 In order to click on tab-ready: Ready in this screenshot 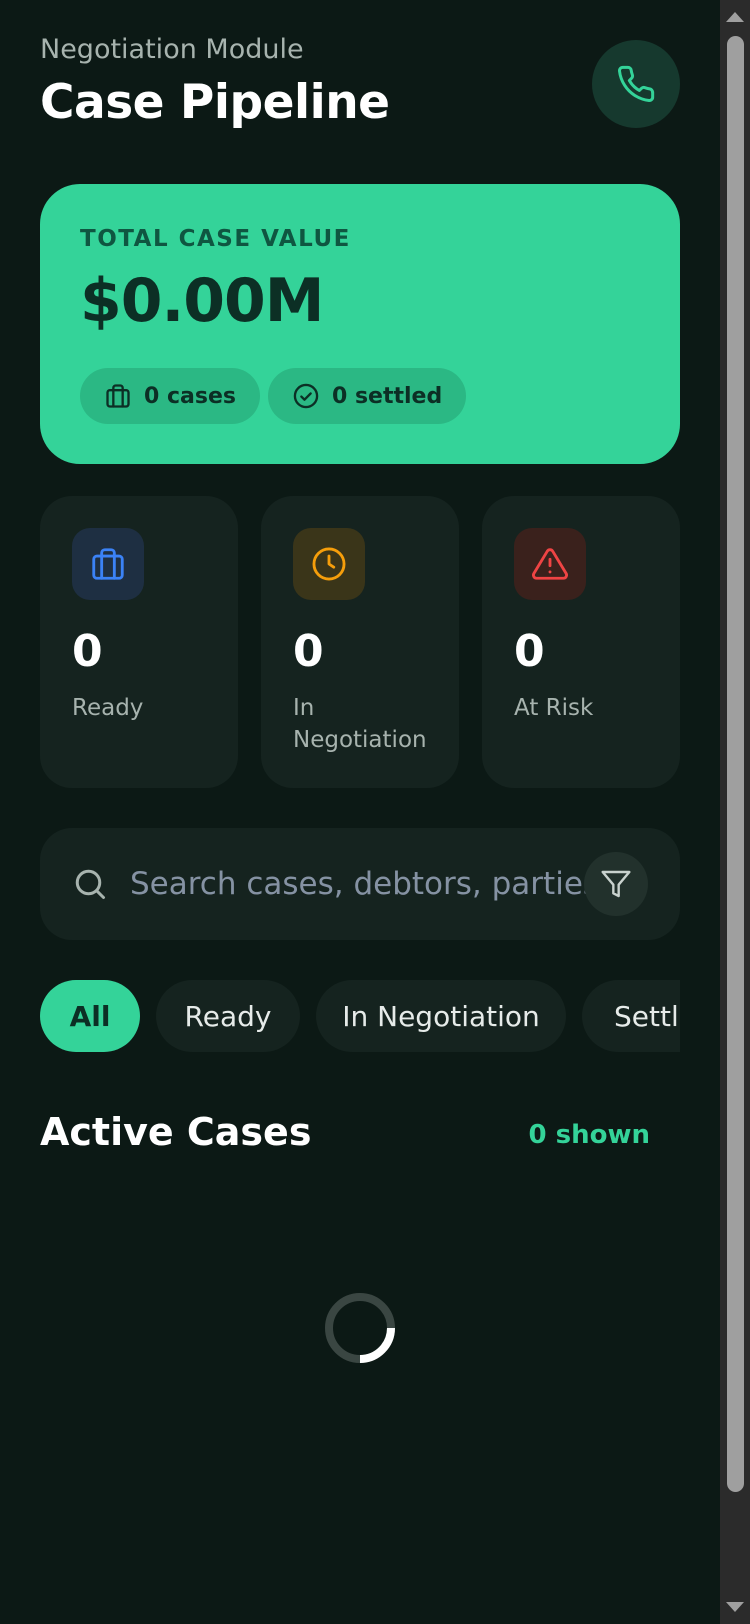, I will do `click(228, 1016)`.